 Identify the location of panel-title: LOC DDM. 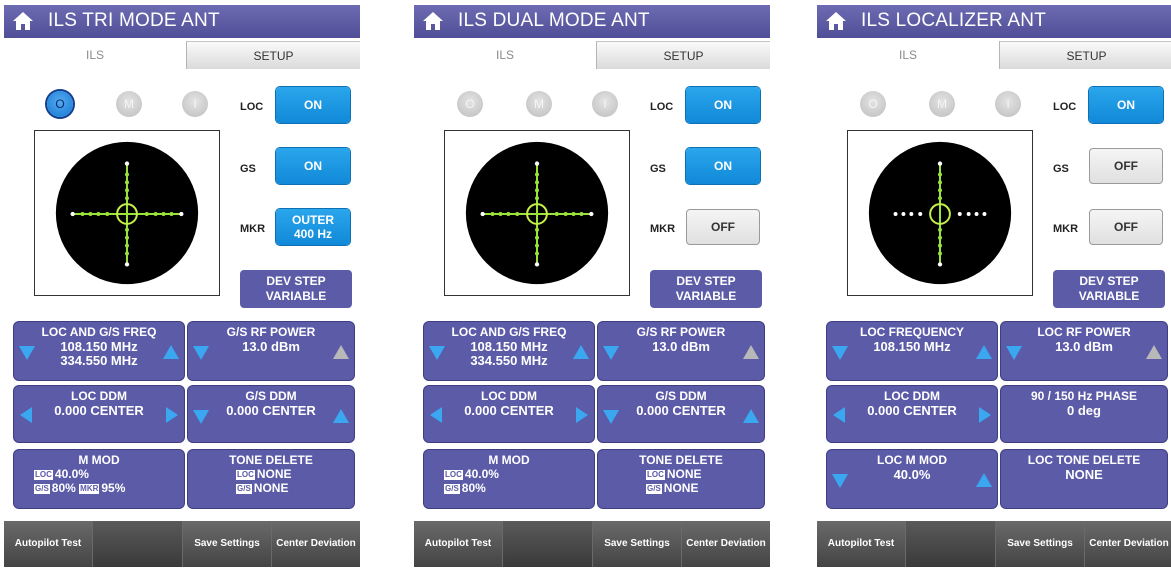
(509, 396).